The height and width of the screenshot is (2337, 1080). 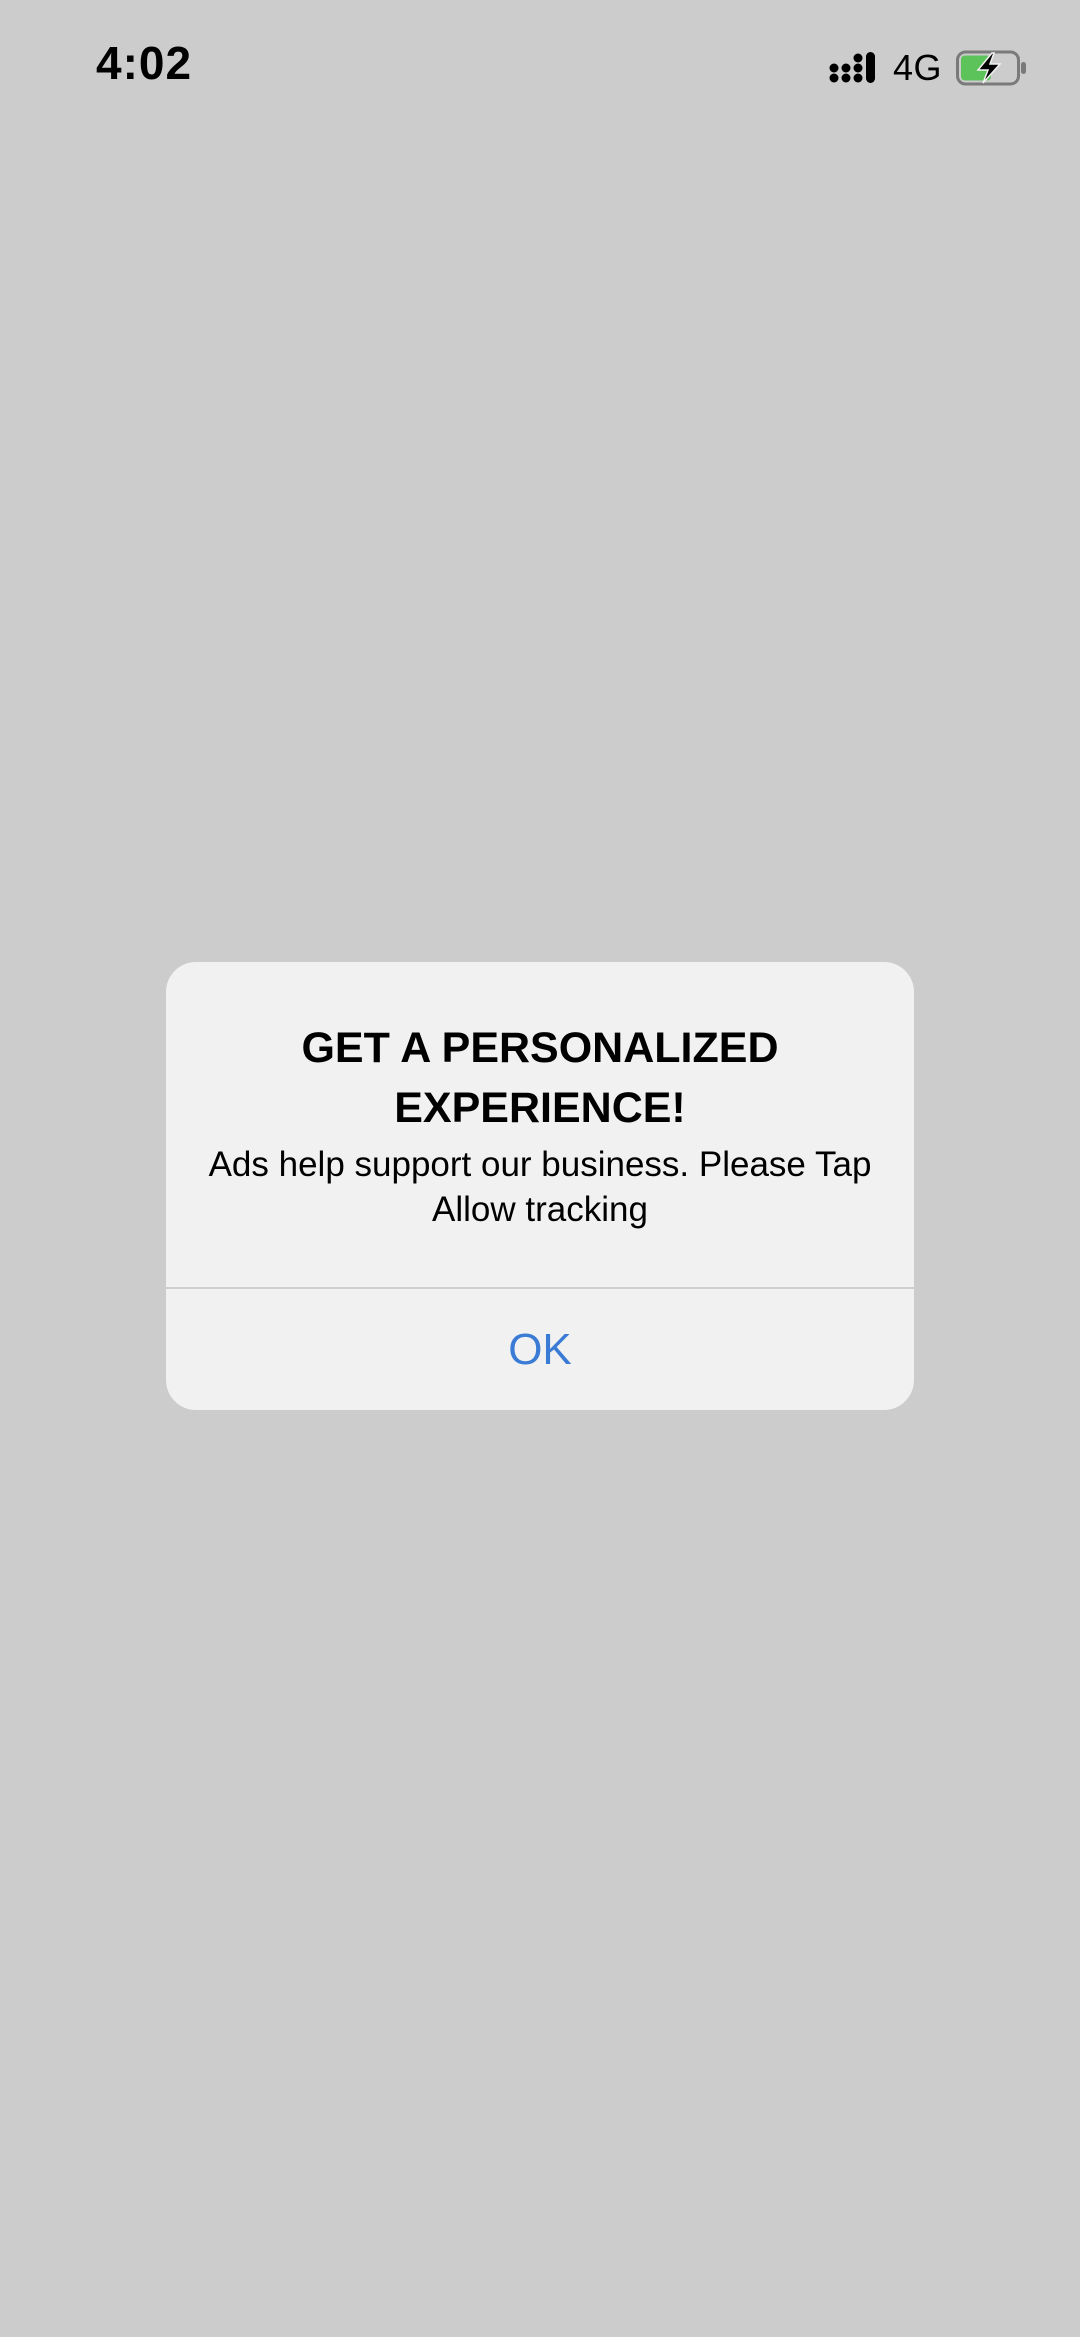 I want to click on battery-charging-icon, so click(x=992, y=68).